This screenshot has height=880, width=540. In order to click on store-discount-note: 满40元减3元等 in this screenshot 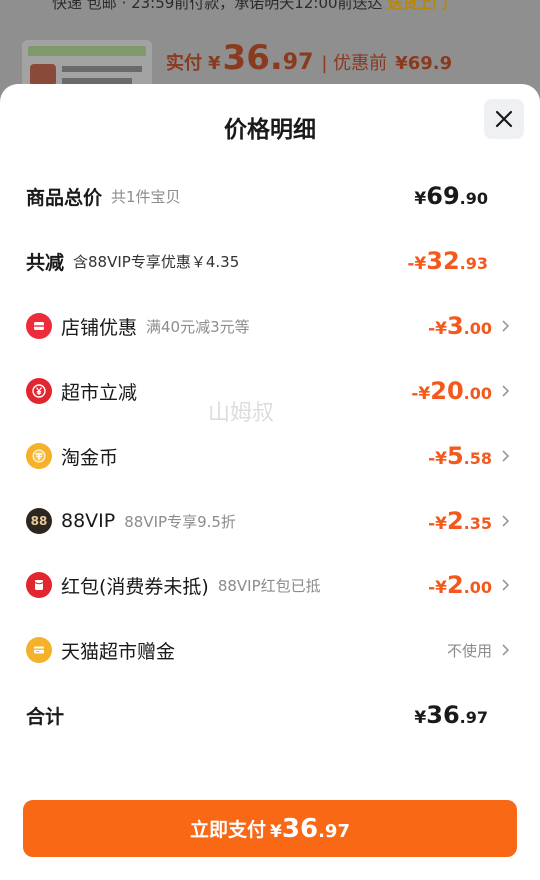, I will do `click(198, 326)`.